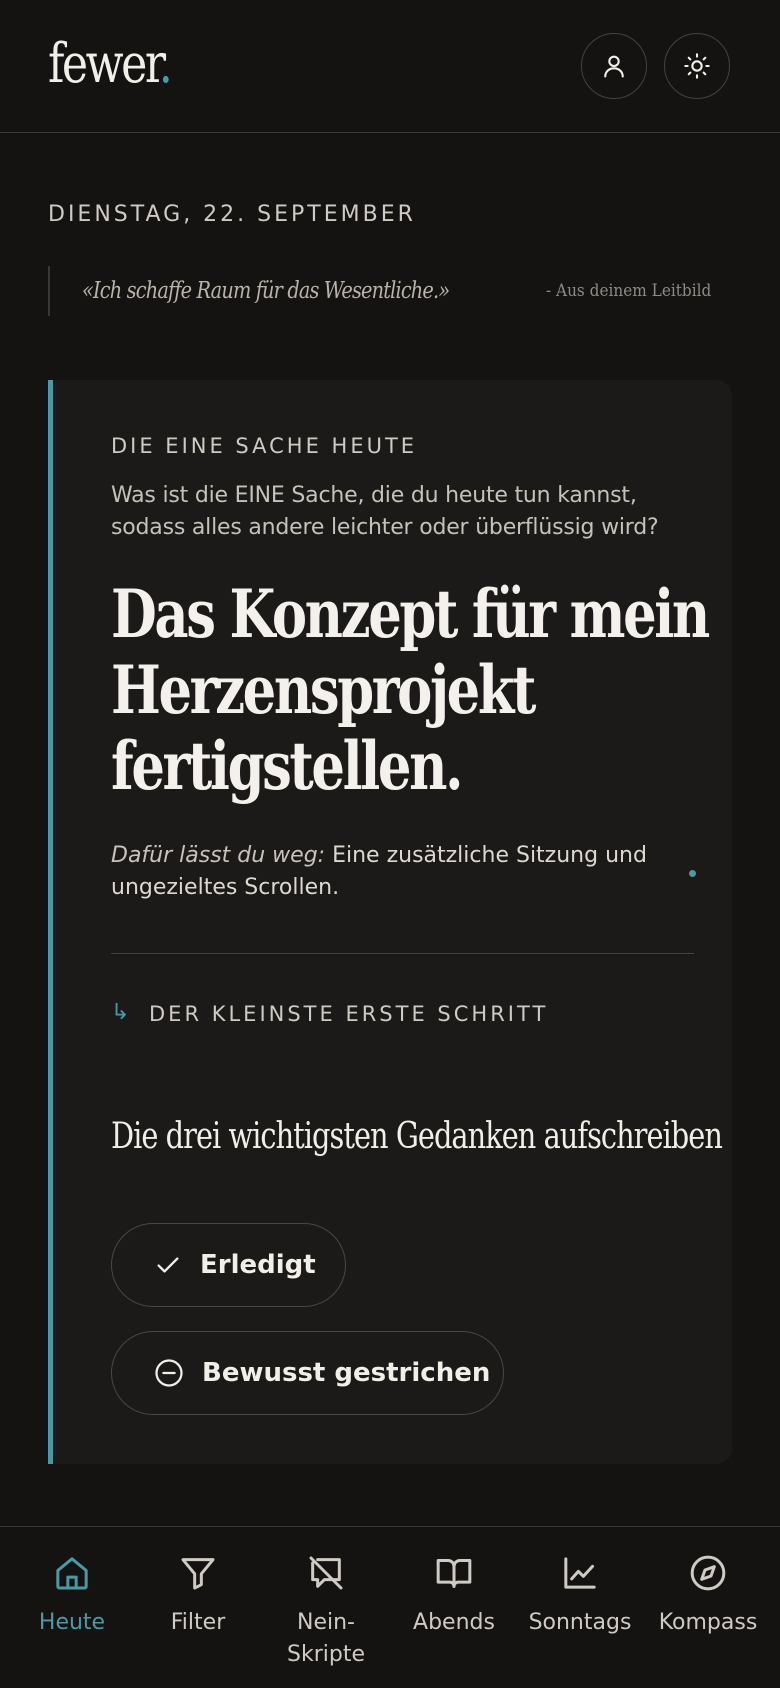 The height and width of the screenshot is (1688, 780). What do you see at coordinates (349, 1014) in the screenshot?
I see `first-step-label: DER KLEINSTE ERSTE SCHRITT` at bounding box center [349, 1014].